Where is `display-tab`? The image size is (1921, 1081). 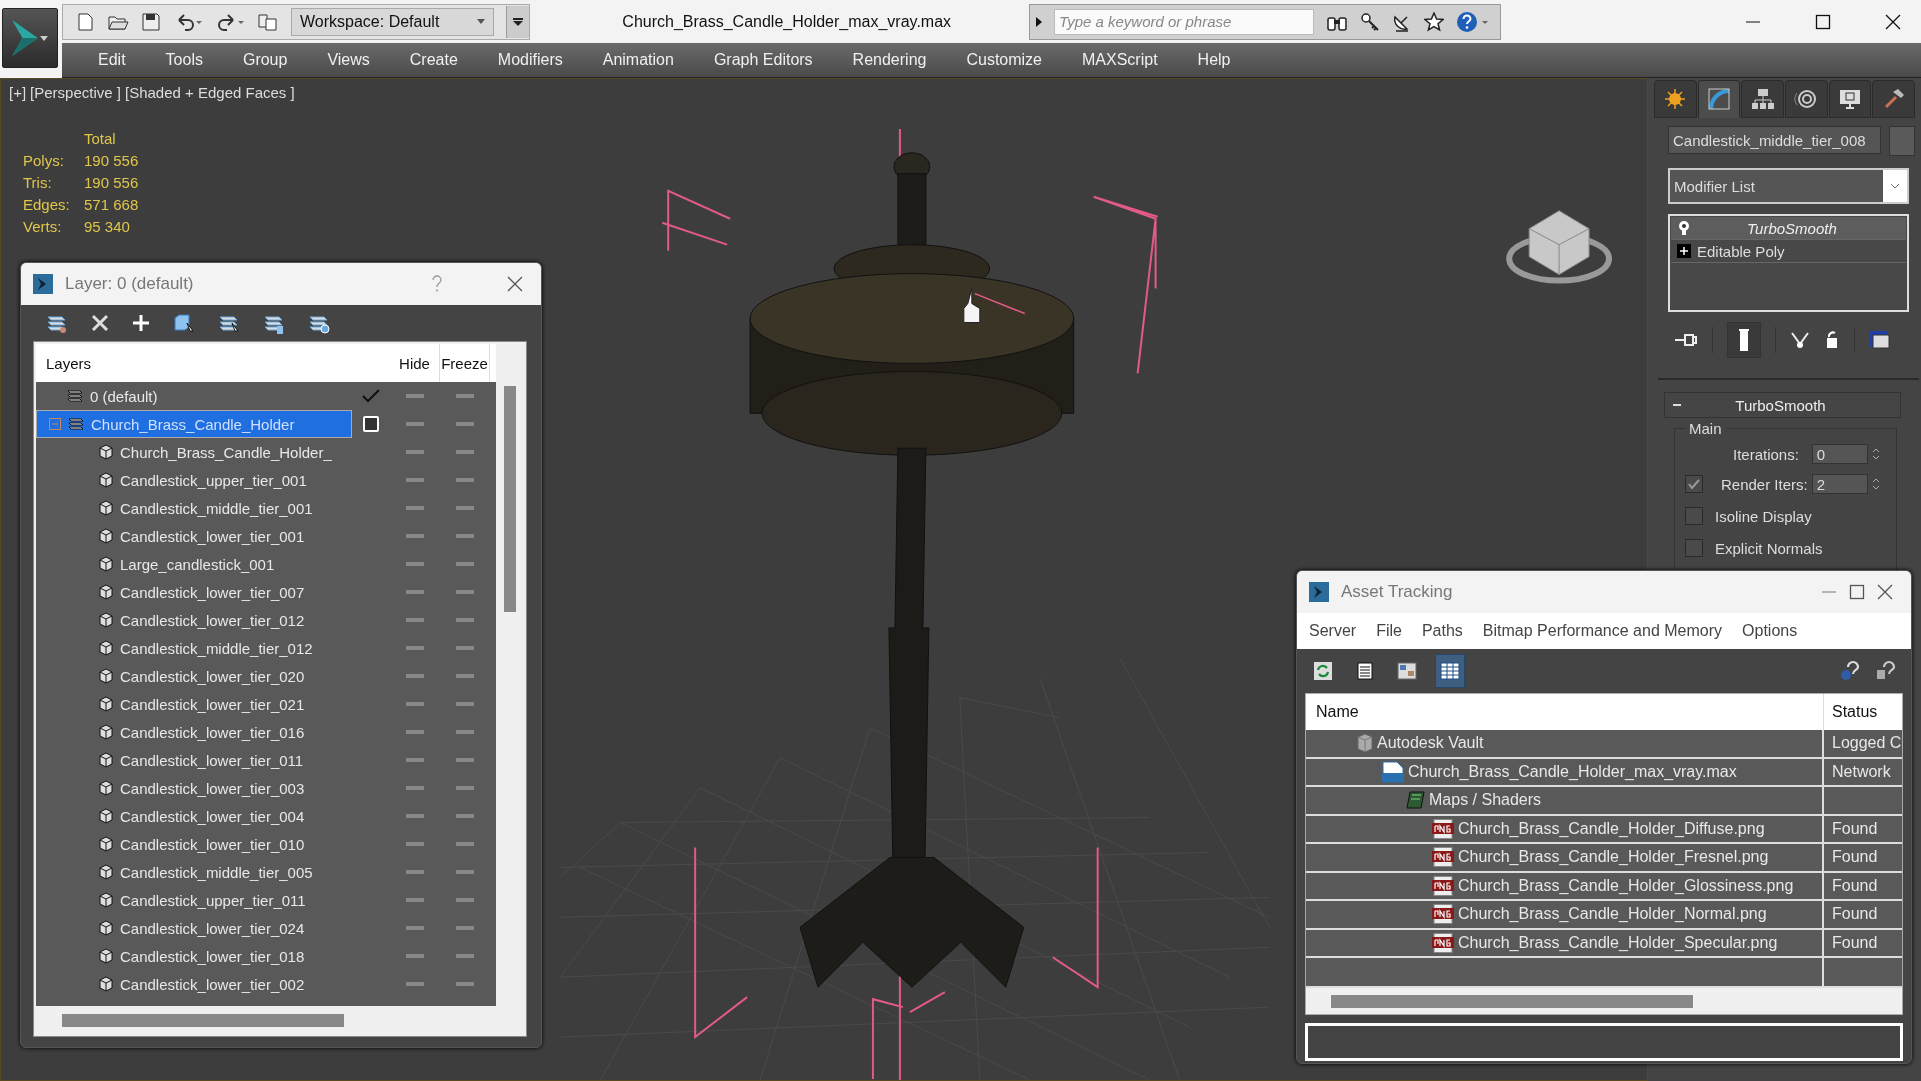 display-tab is located at coordinates (1850, 99).